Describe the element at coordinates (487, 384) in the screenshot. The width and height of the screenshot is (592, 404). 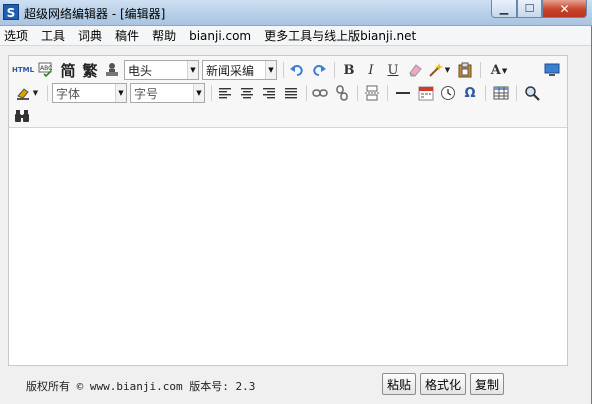
I see `copy-button: 复制` at that location.